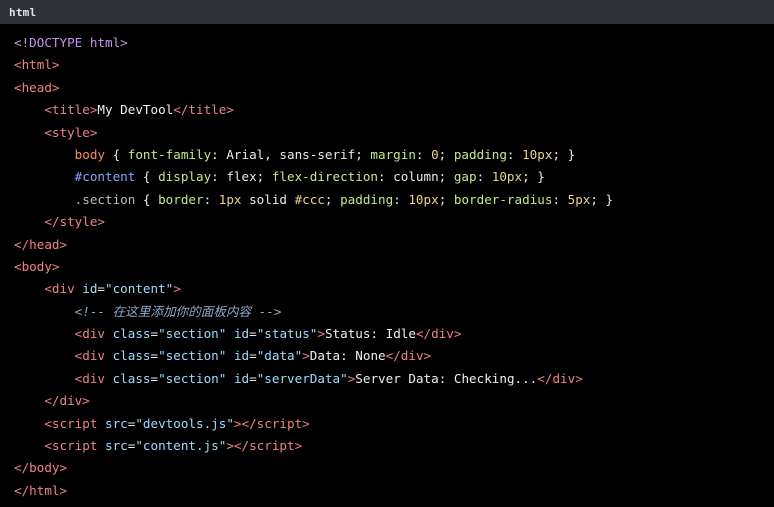  What do you see at coordinates (394, 289) in the screenshot?
I see `code-line: <div id="content">` at bounding box center [394, 289].